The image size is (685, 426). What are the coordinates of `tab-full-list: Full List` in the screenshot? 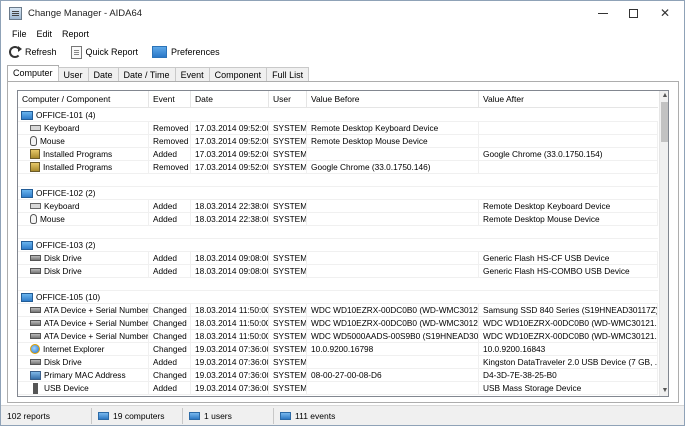 It's located at (288, 74).